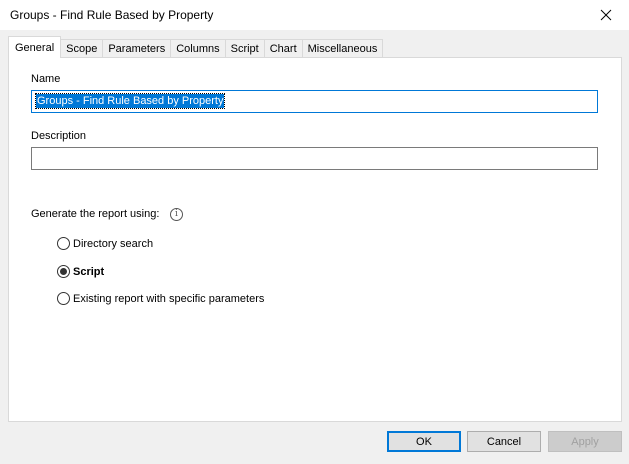 The width and height of the screenshot is (629, 464). I want to click on tab-scope: Scope, so click(82, 48).